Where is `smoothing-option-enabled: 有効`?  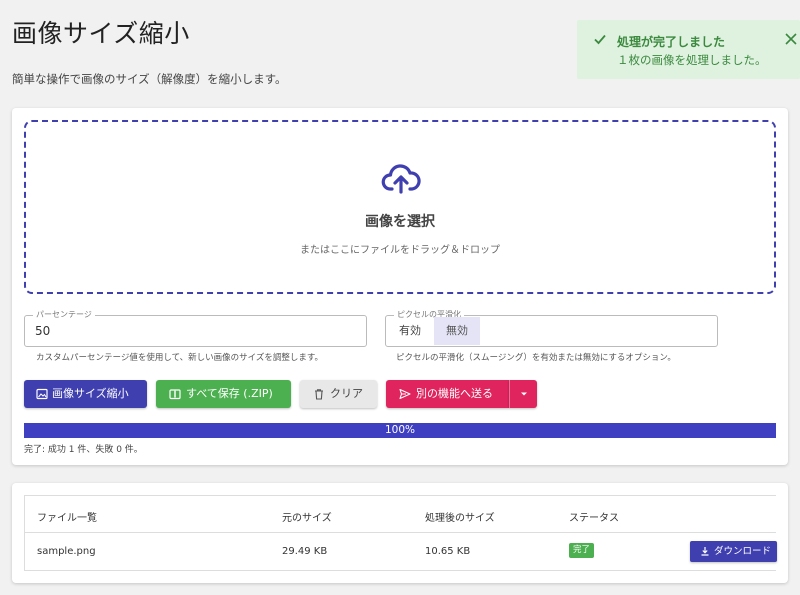
smoothing-option-enabled: 有効 is located at coordinates (410, 331).